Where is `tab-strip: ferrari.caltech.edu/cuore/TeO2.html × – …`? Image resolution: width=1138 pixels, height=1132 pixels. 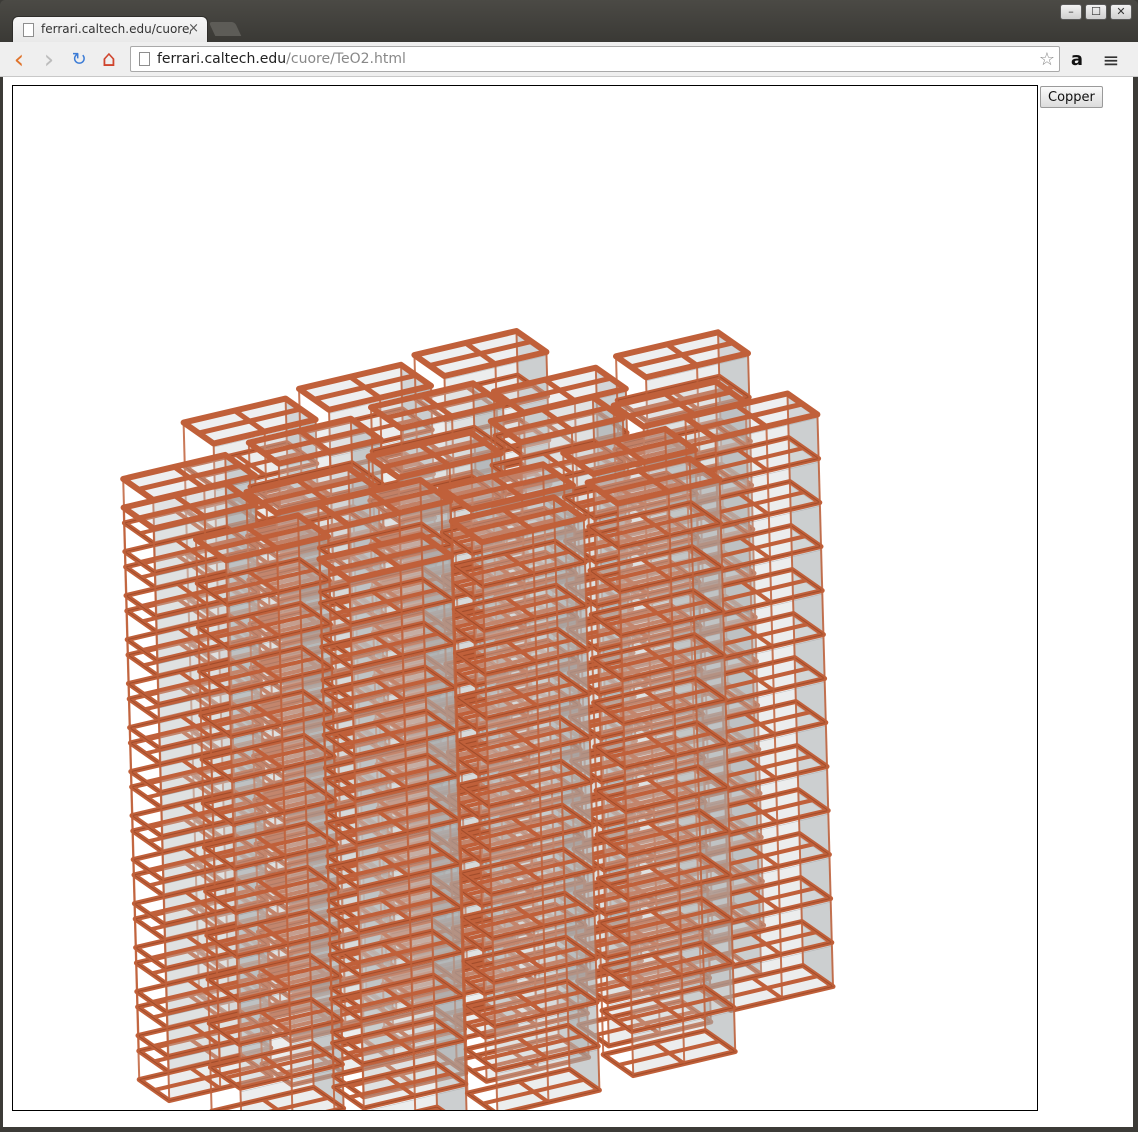 tab-strip: ferrari.caltech.edu/cuore/TeO2.html × – … is located at coordinates (569, 21).